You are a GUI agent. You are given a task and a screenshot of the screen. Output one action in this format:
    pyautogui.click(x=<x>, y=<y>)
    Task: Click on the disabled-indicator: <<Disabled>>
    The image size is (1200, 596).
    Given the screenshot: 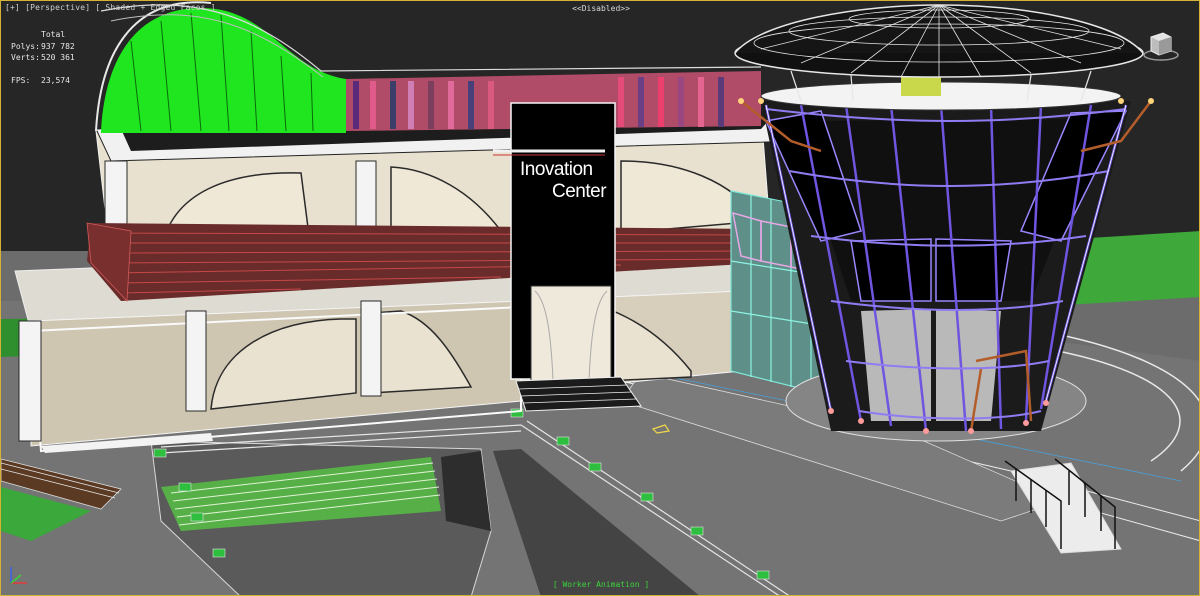 What is the action you would take?
    pyautogui.click(x=601, y=8)
    